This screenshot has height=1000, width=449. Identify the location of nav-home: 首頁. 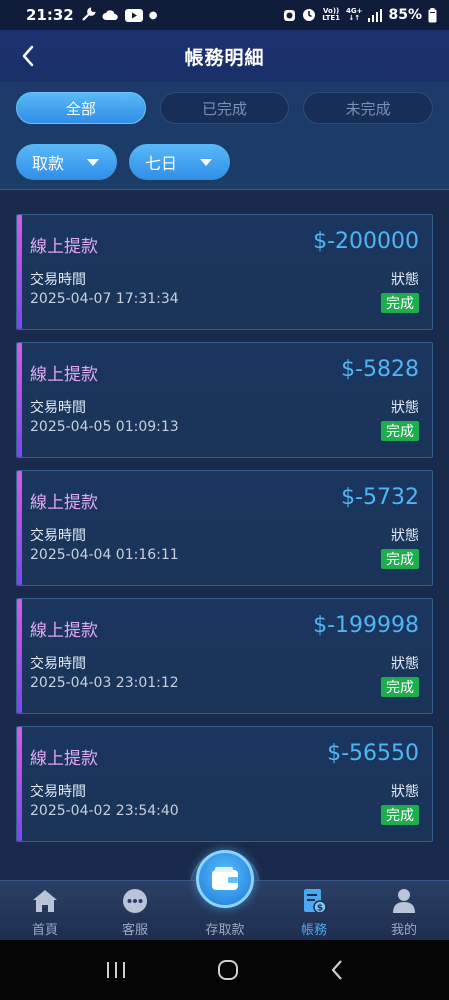
(45, 911).